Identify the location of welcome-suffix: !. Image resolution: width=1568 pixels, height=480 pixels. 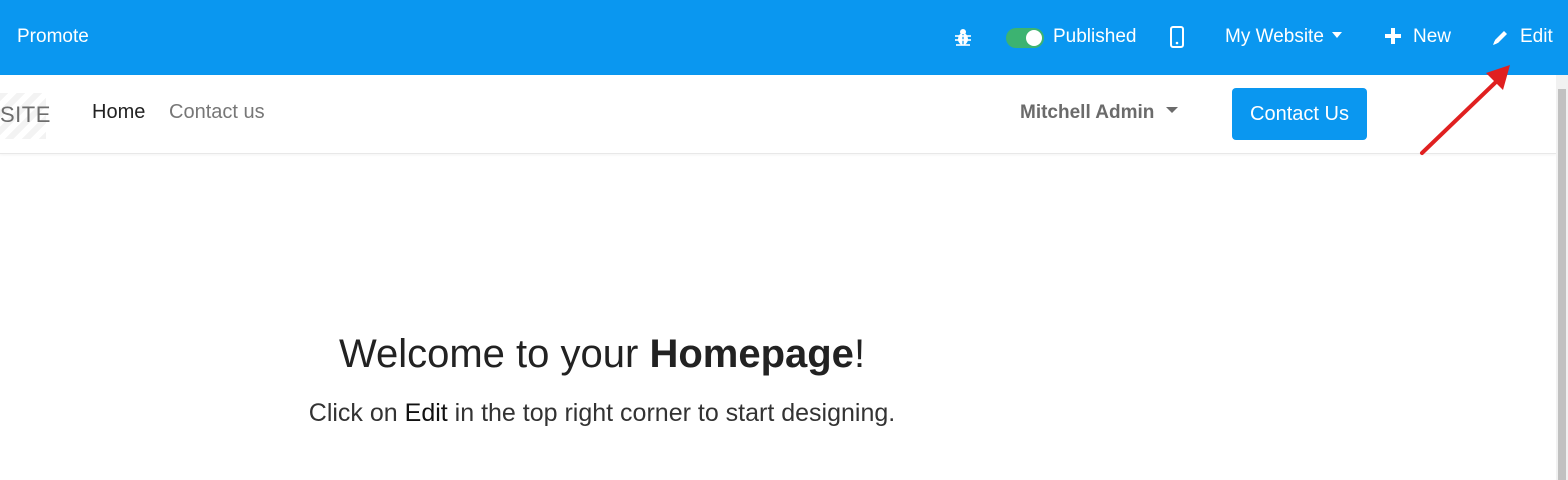
(859, 354).